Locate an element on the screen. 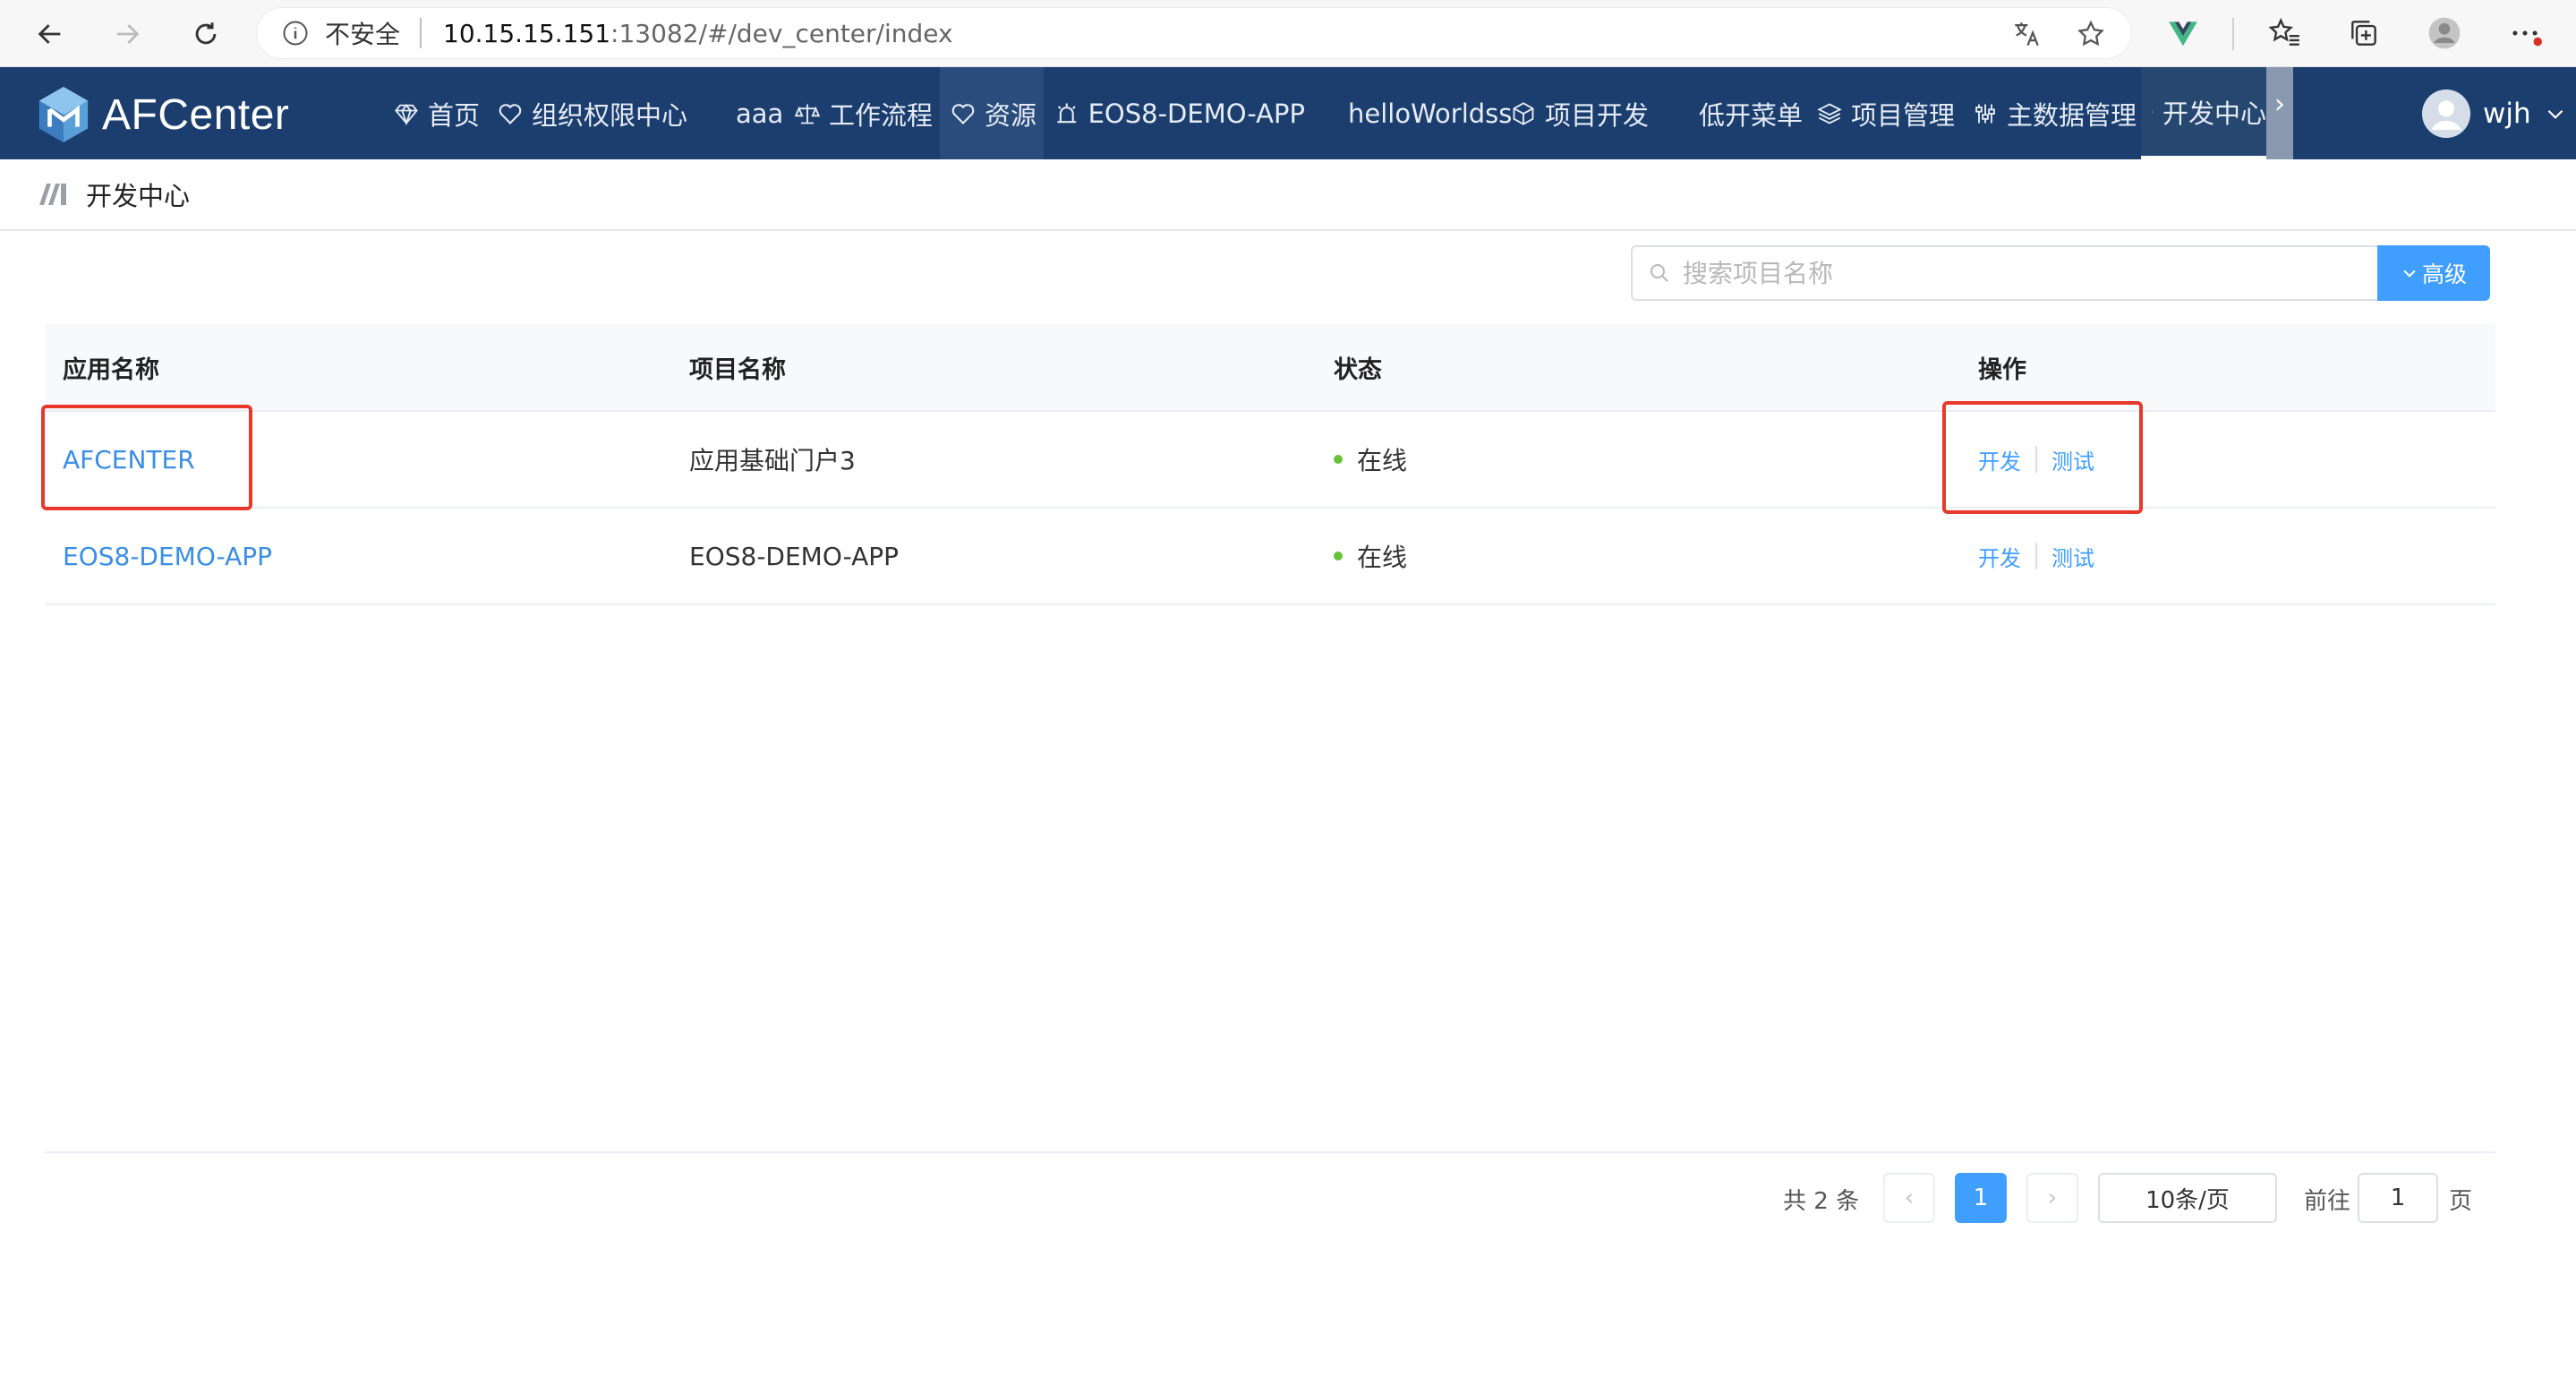 The image size is (2576, 1377). sliders-icon is located at coordinates (1985, 113).